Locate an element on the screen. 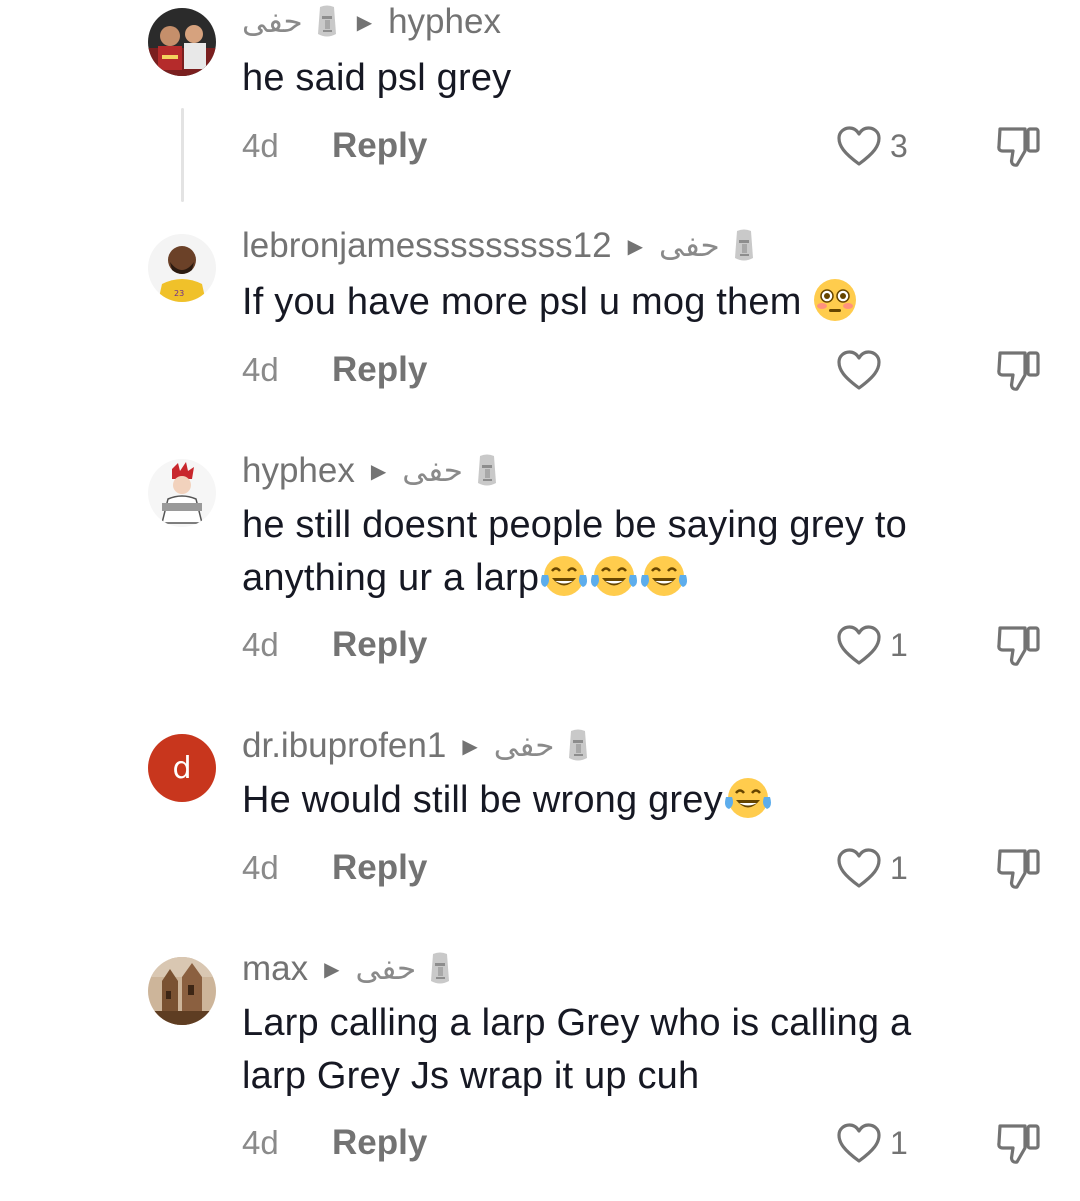 This screenshot has width=1080, height=1201. svg-text: 23 is located at coordinates (179, 293).